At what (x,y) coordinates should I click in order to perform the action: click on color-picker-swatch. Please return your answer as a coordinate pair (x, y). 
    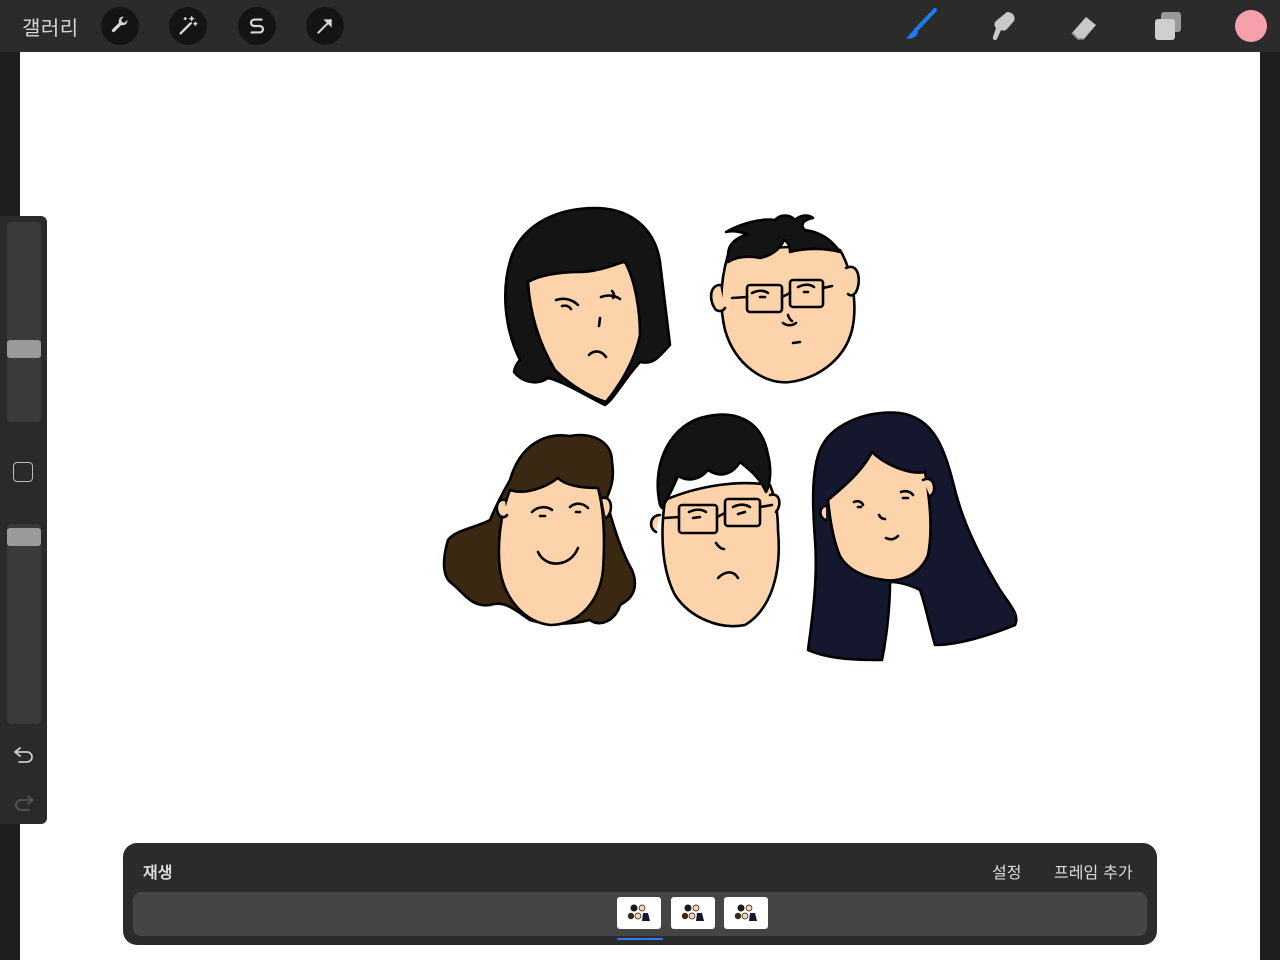
    Looking at the image, I should click on (1251, 26).